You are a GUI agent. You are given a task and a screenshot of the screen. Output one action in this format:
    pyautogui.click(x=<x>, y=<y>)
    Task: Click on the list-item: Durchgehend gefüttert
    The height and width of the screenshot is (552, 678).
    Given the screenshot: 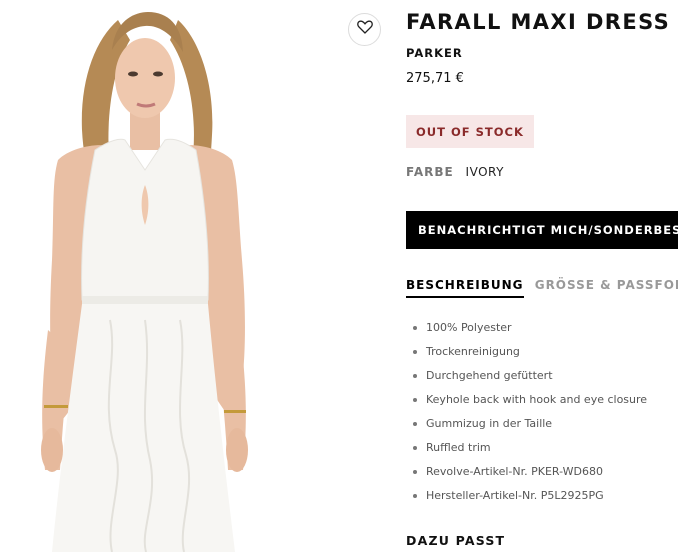 What is the action you would take?
    pyautogui.click(x=529, y=376)
    